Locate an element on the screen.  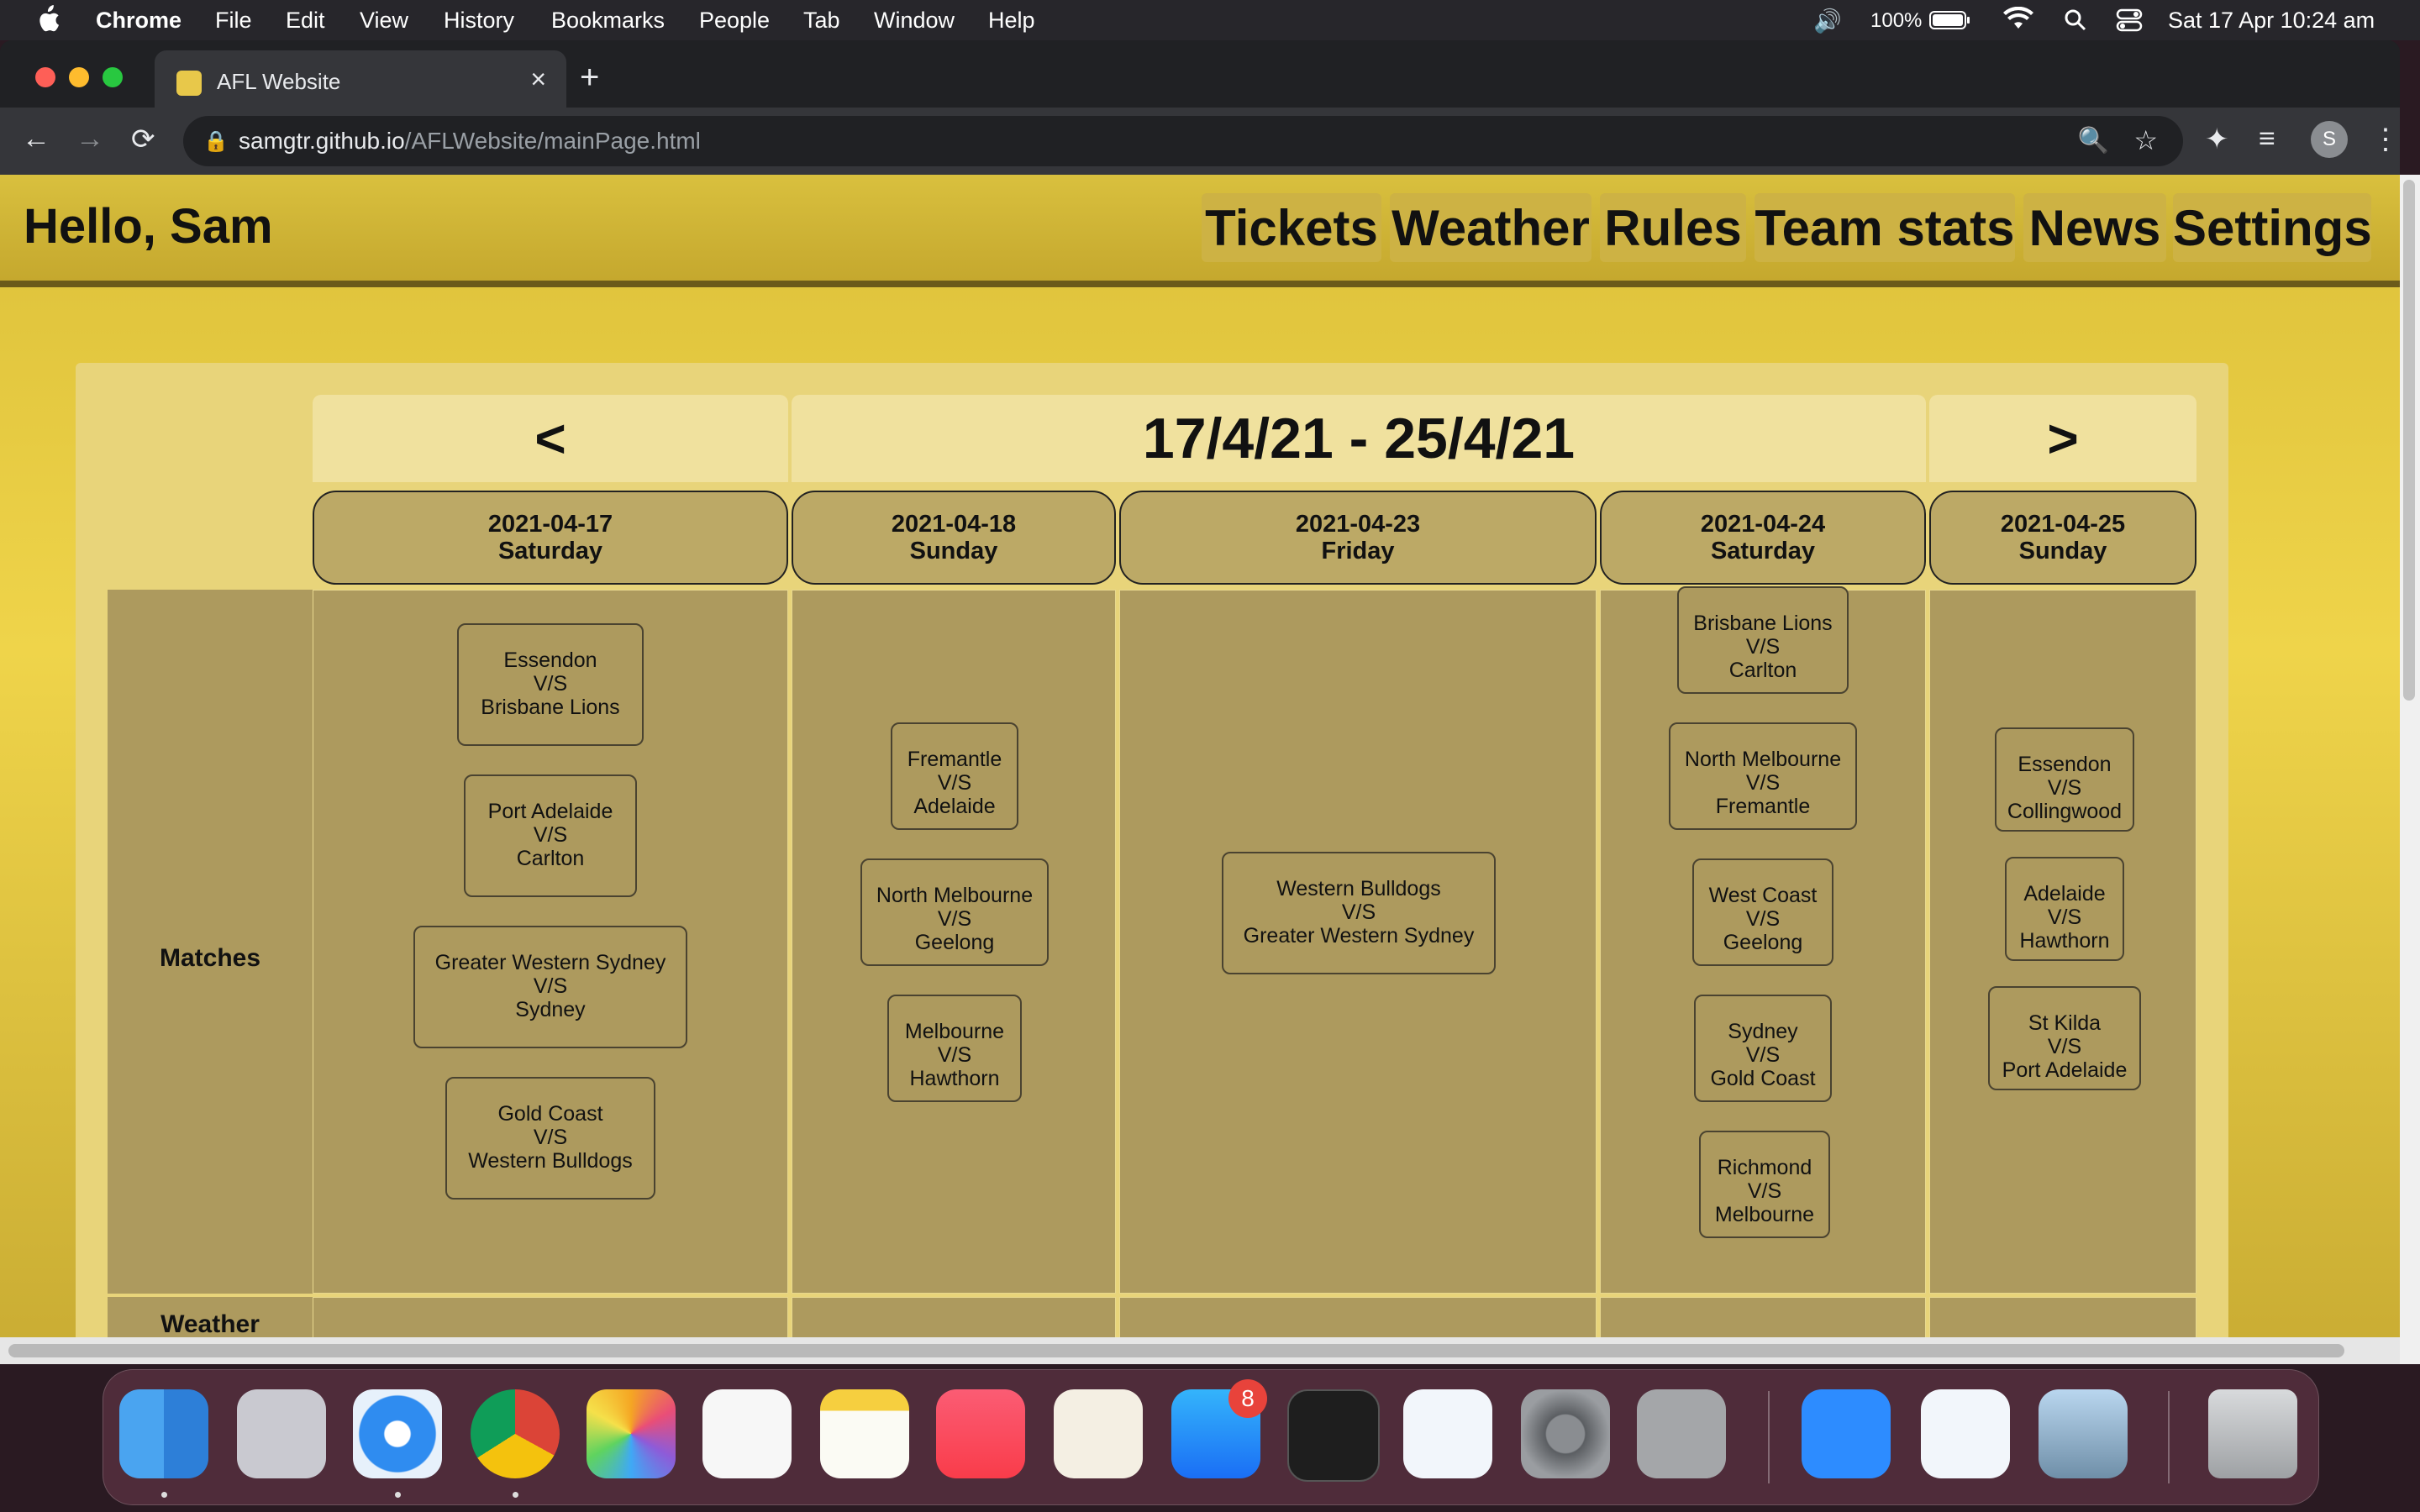
match-card: Essendon V/S Brisbane Lions is located at coordinates (551, 684).